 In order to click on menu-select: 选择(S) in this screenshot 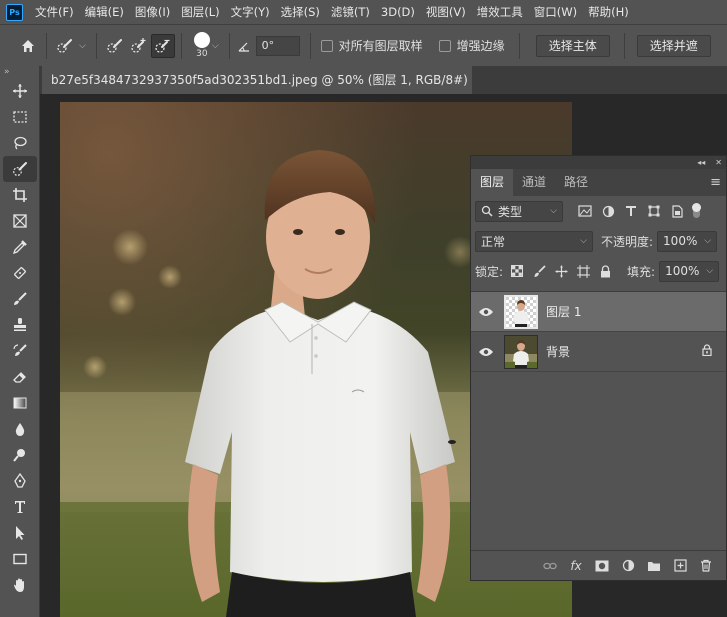, I will do `click(300, 12)`.